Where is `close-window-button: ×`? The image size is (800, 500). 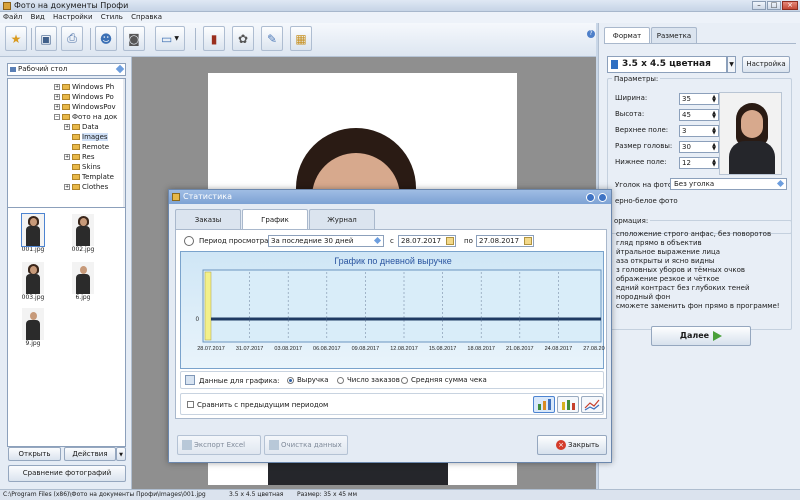 close-window-button: × is located at coordinates (790, 5).